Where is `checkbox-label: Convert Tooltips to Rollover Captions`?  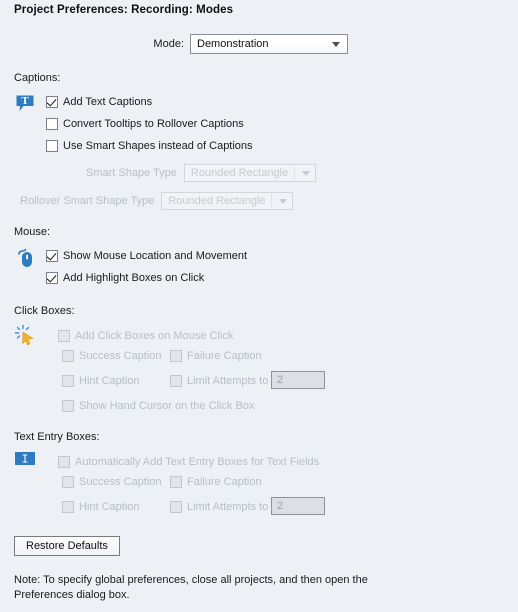 checkbox-label: Convert Tooltips to Rollover Captions is located at coordinates (153, 124).